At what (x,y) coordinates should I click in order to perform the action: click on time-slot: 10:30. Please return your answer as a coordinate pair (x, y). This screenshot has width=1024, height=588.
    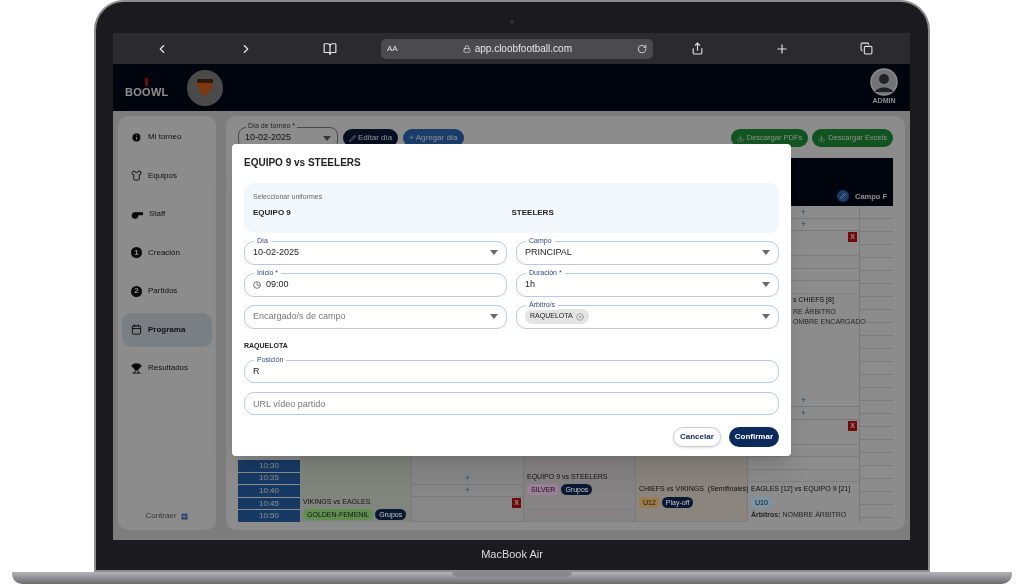
    Looking at the image, I should click on (269, 465).